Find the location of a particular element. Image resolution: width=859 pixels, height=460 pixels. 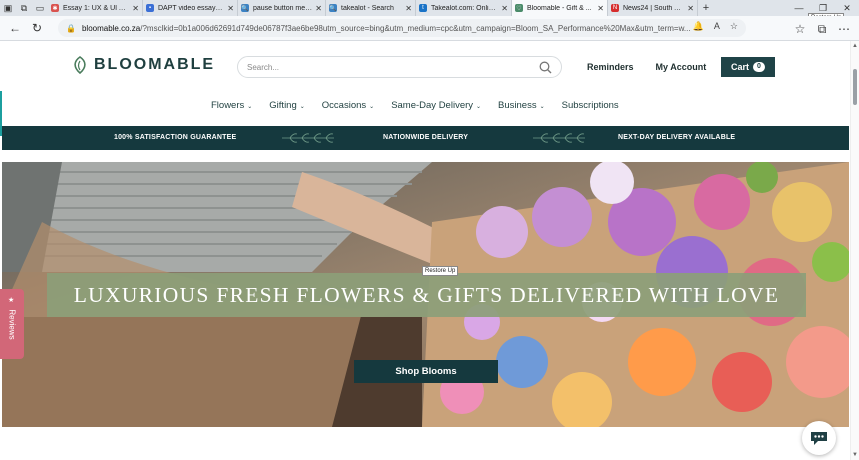

chat-bubble-icon is located at coordinates (819, 438).